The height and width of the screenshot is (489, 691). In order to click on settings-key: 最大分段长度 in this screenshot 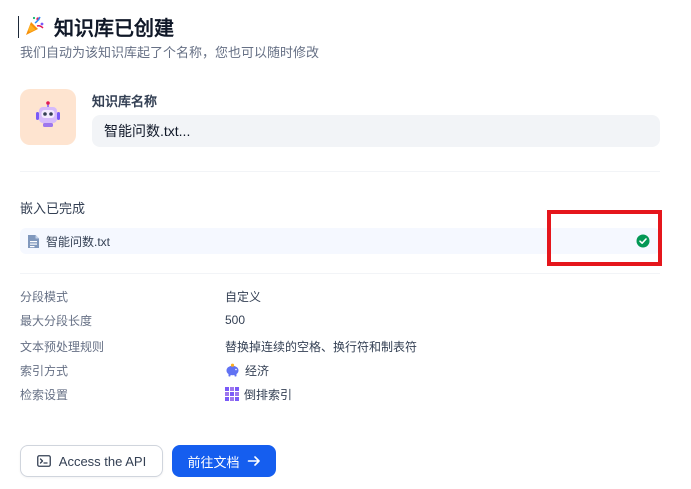, I will do `click(56, 320)`.